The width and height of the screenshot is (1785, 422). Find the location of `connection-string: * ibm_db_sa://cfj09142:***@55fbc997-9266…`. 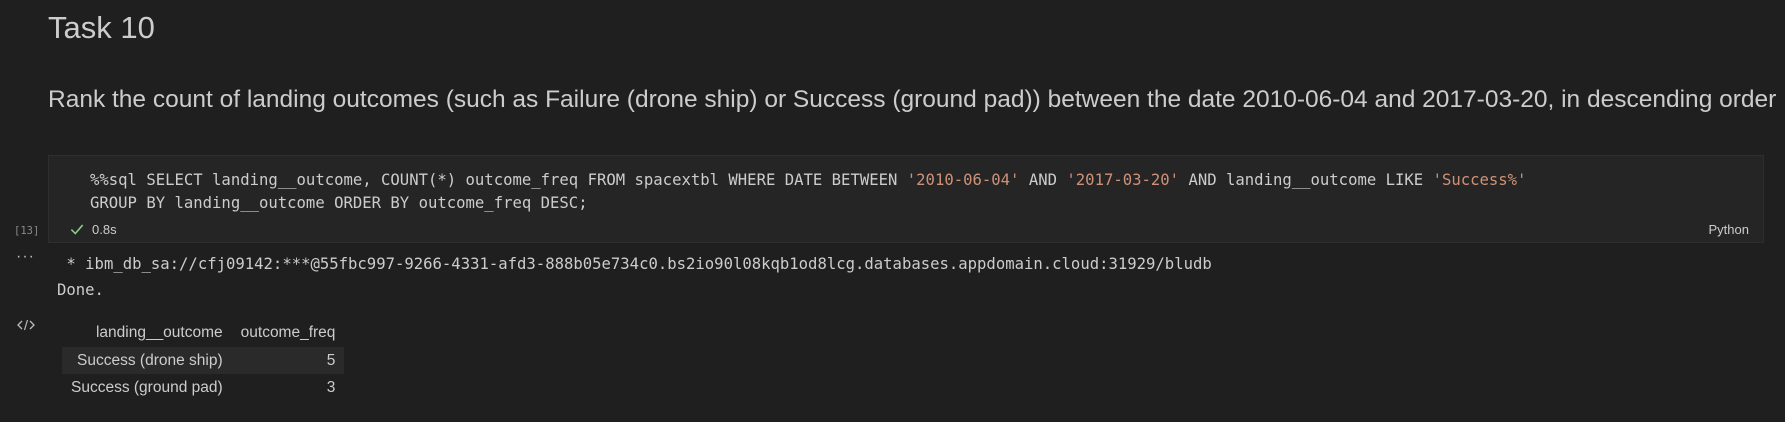

connection-string: * ibm_db_sa://cfj09142:***@55fbc997-9266… is located at coordinates (634, 264).